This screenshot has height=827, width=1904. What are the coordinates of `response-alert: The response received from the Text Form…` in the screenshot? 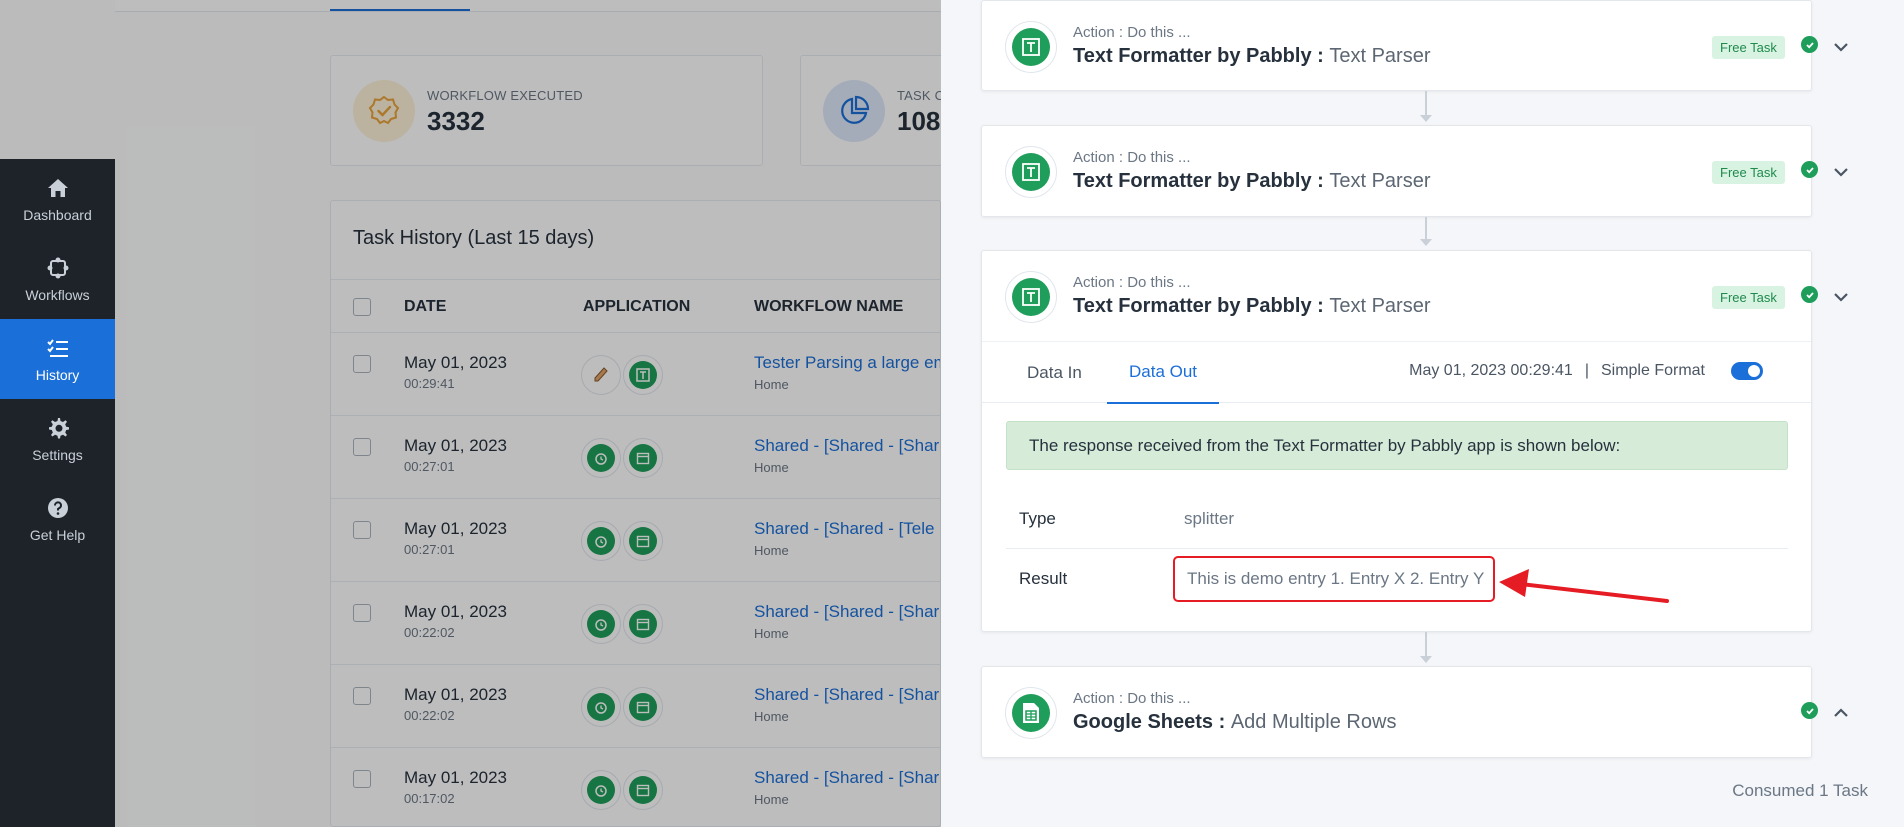 It's located at (1397, 445).